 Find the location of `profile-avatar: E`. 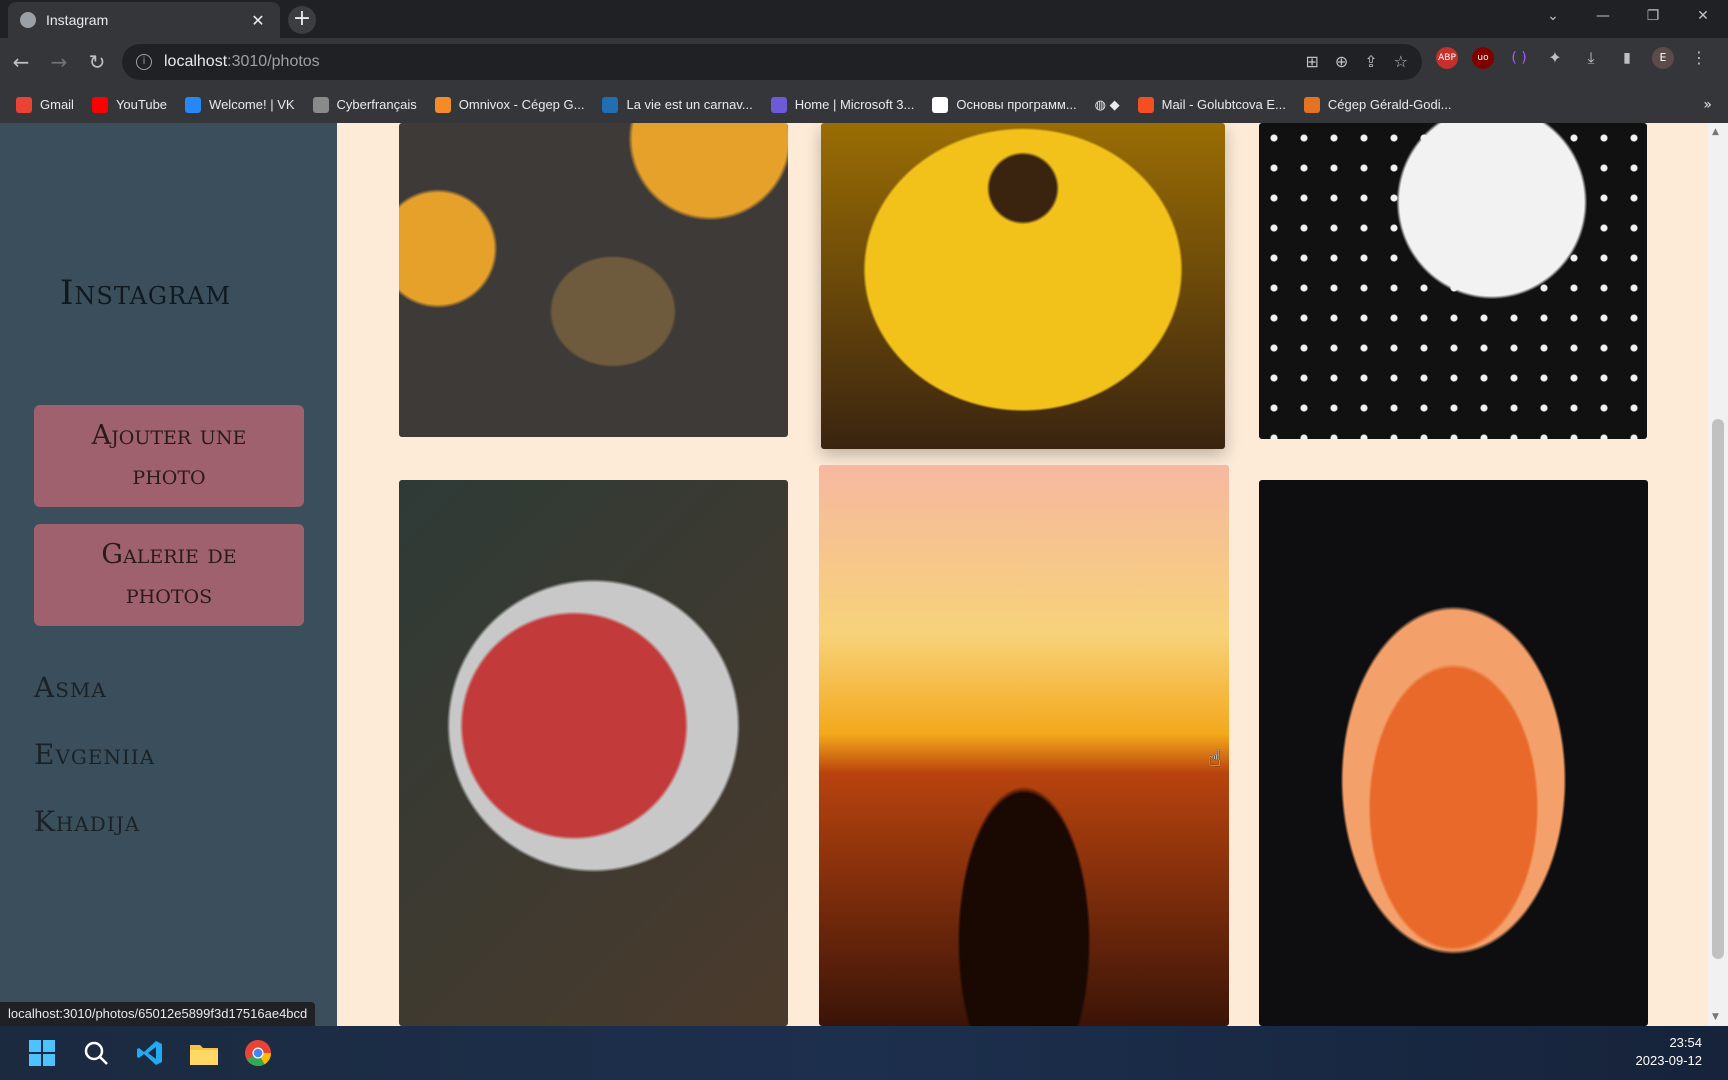

profile-avatar: E is located at coordinates (1663, 58).